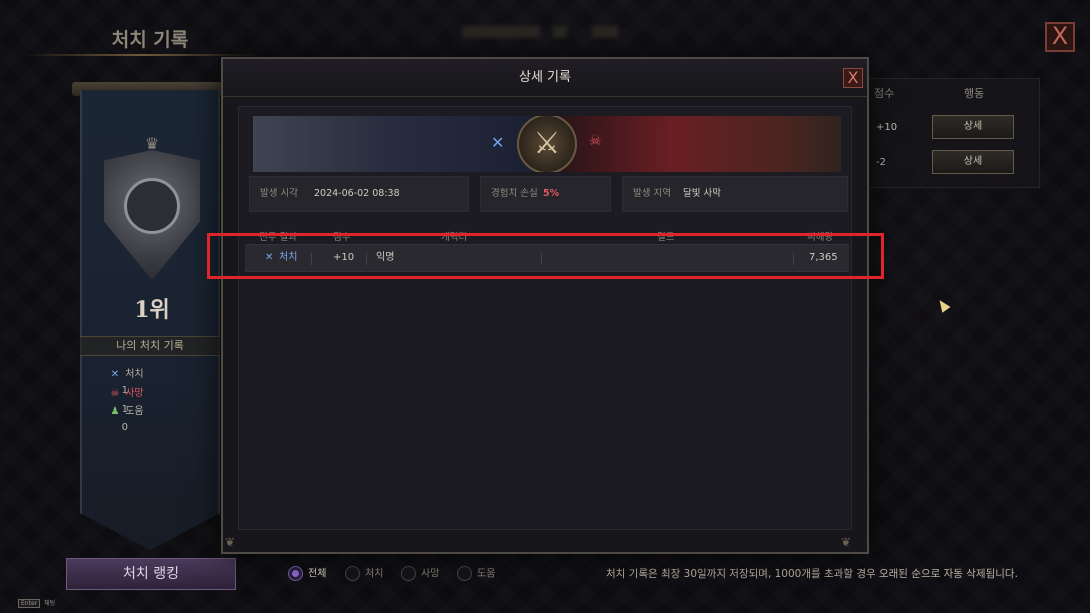 The height and width of the screenshot is (613, 1090). Describe the element at coordinates (115, 374) in the screenshot. I see `crossed-swords-icon: ✕` at that location.